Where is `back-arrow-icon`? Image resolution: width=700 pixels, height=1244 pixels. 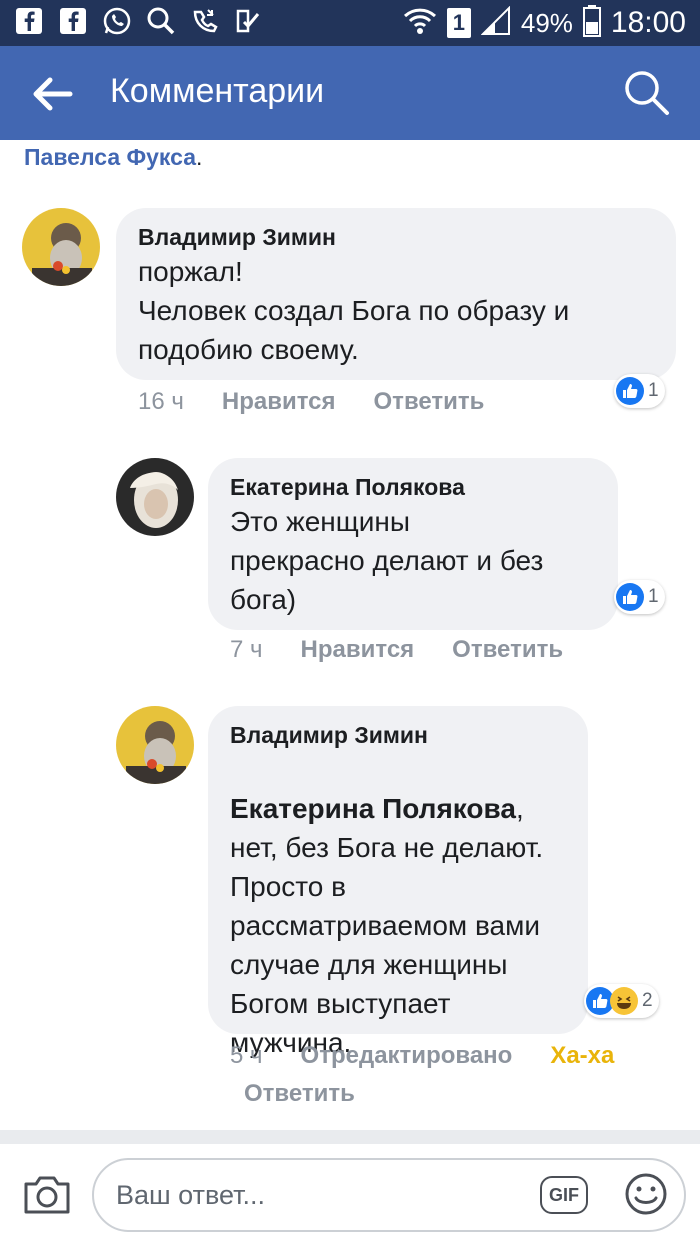 back-arrow-icon is located at coordinates (53, 94).